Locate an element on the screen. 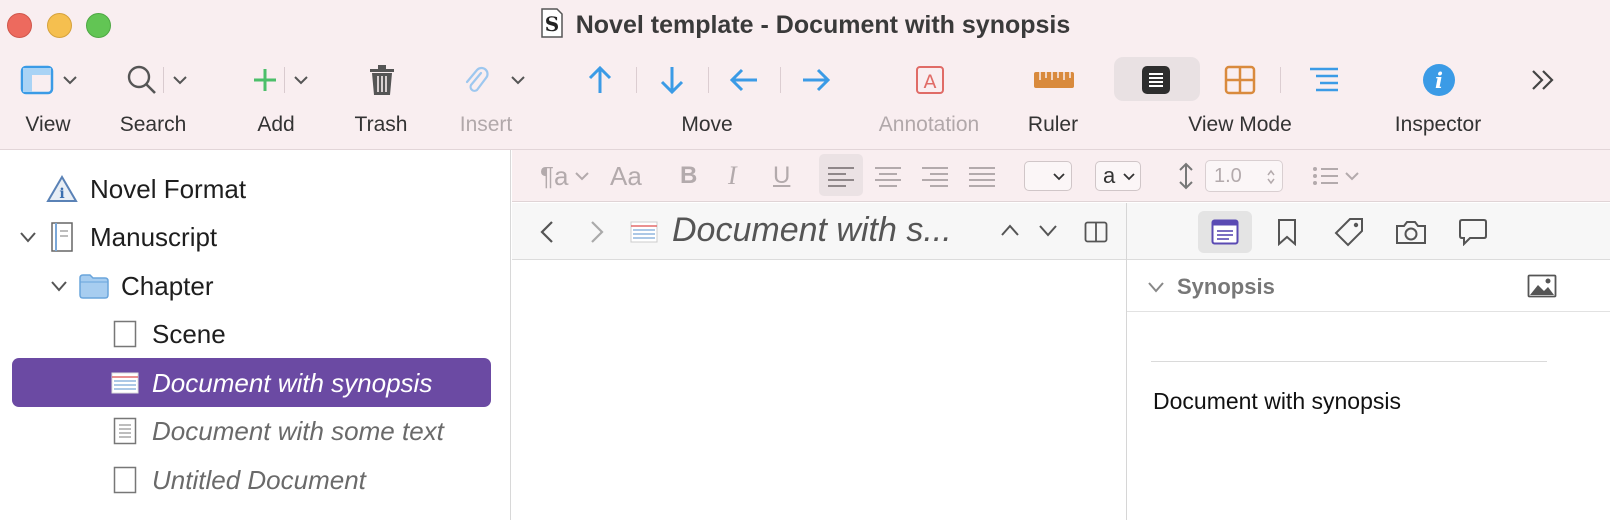 The image size is (1610, 520). bookmark-icon is located at coordinates (1287, 232).